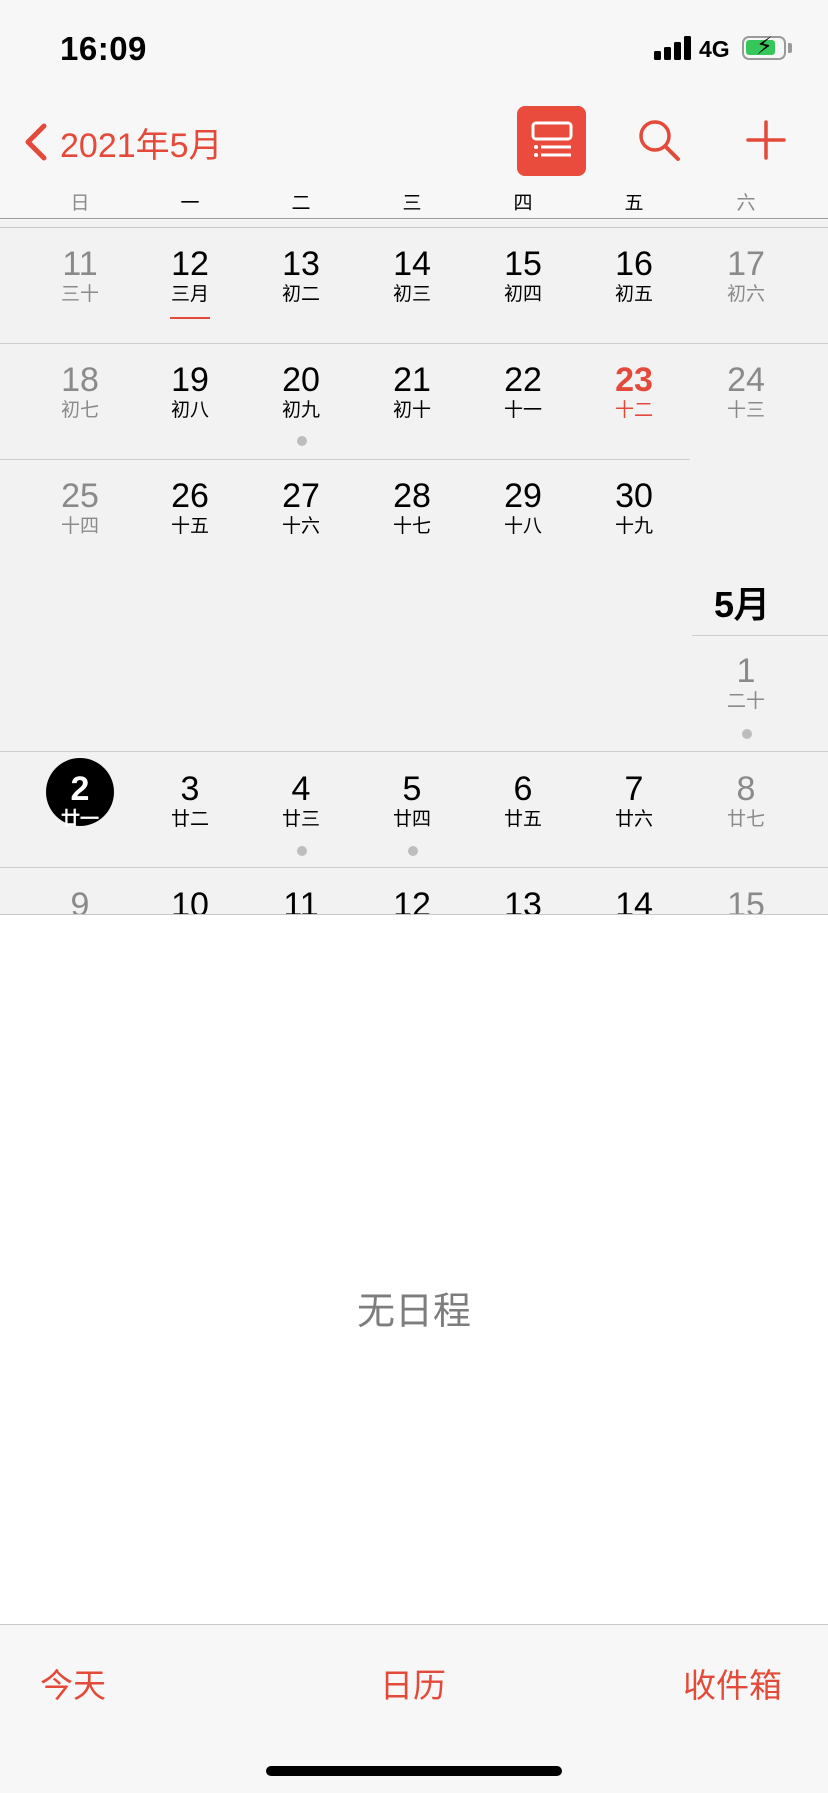  Describe the element at coordinates (80, 203) in the screenshot. I see `weekday-sun: 日` at that location.